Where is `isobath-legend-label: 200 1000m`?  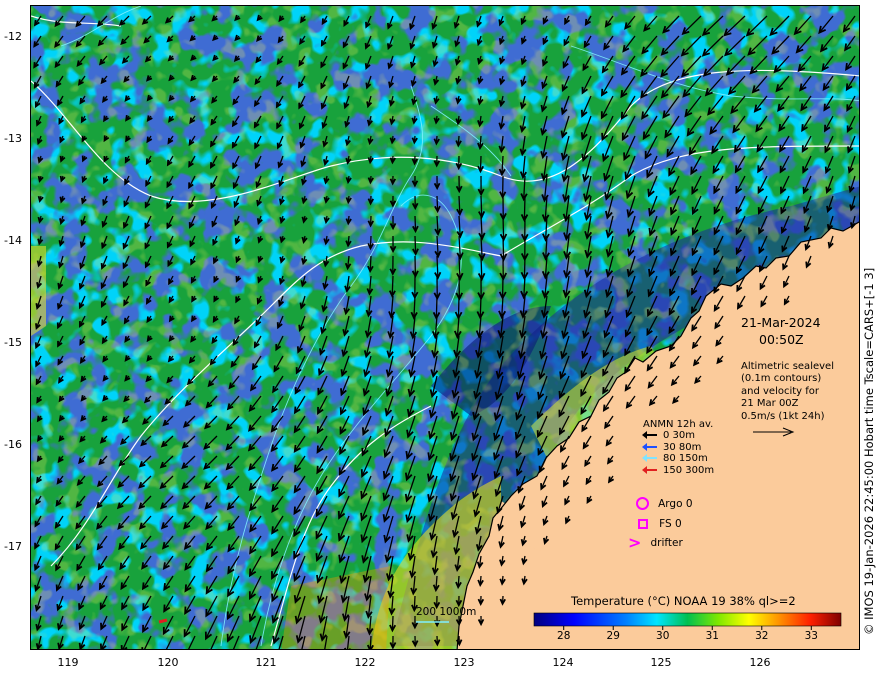 isobath-legend-label: 200 1000m is located at coordinates (446, 612).